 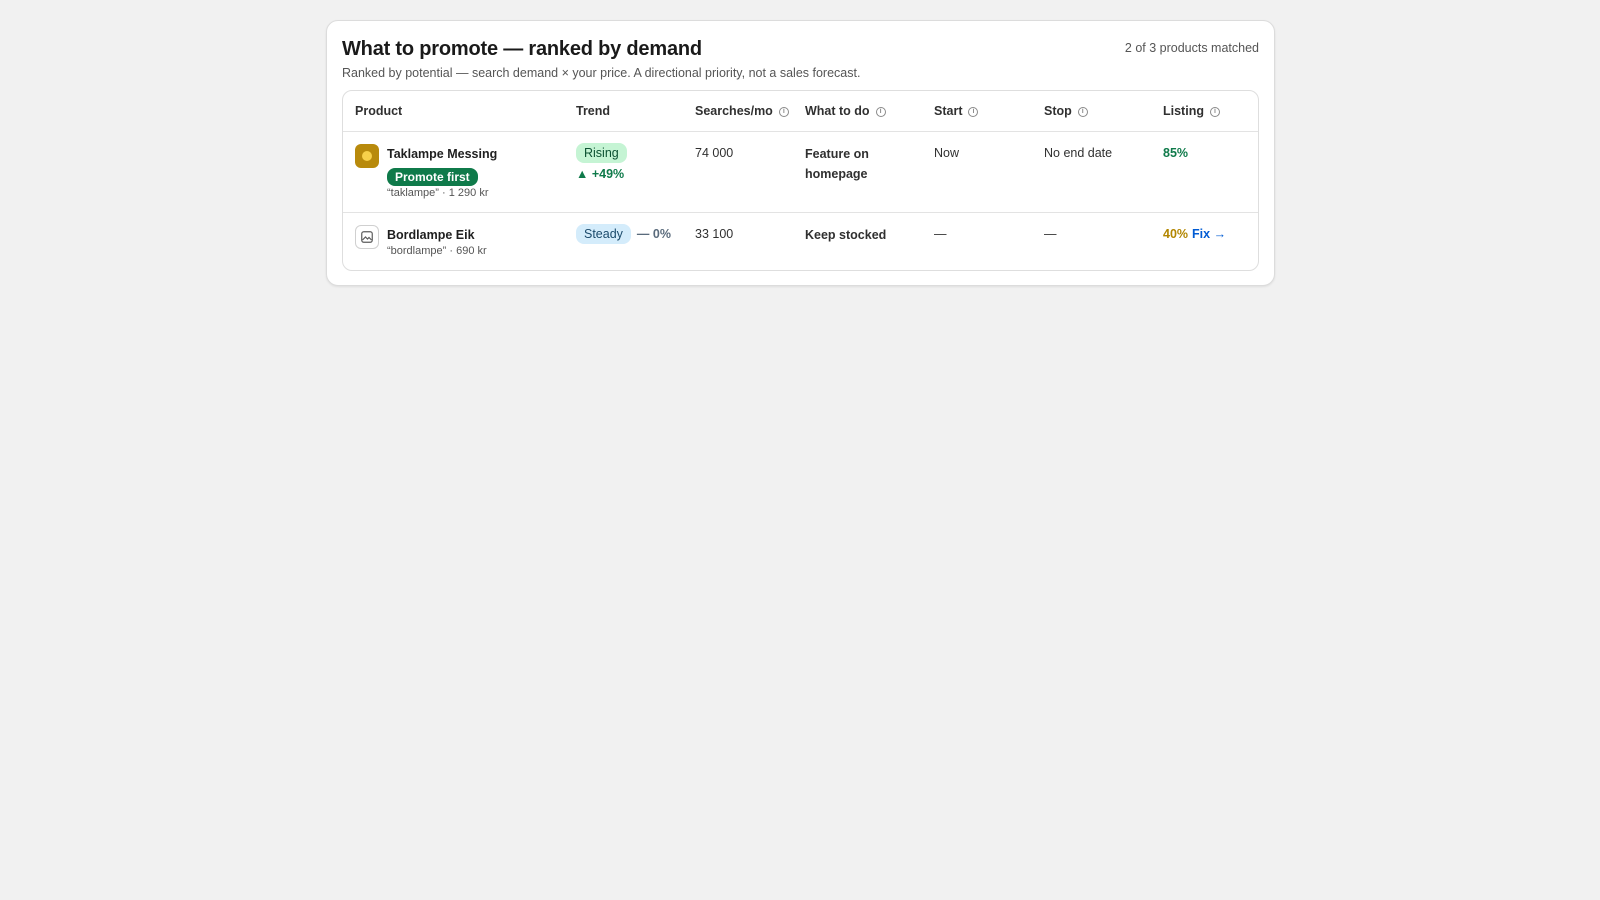 I want to click on column-header-start: Start i, so click(x=977, y=111).